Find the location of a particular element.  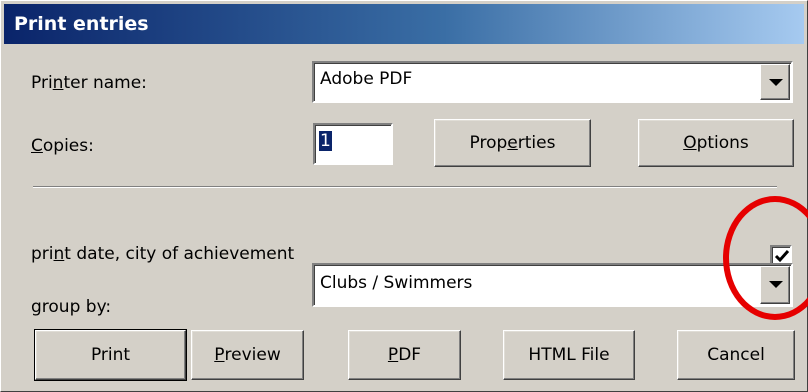

copies-label: Copies: is located at coordinates (62, 146).